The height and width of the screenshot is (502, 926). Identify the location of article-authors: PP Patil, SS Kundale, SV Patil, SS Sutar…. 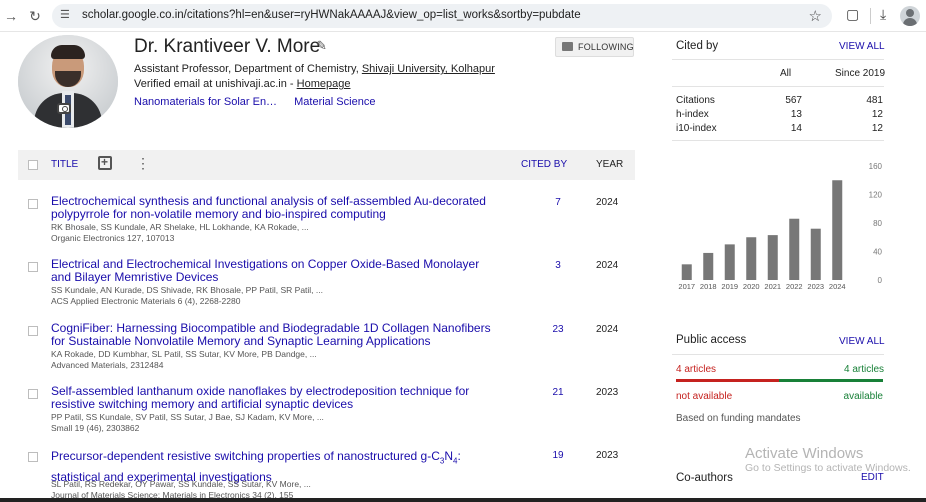
(187, 417).